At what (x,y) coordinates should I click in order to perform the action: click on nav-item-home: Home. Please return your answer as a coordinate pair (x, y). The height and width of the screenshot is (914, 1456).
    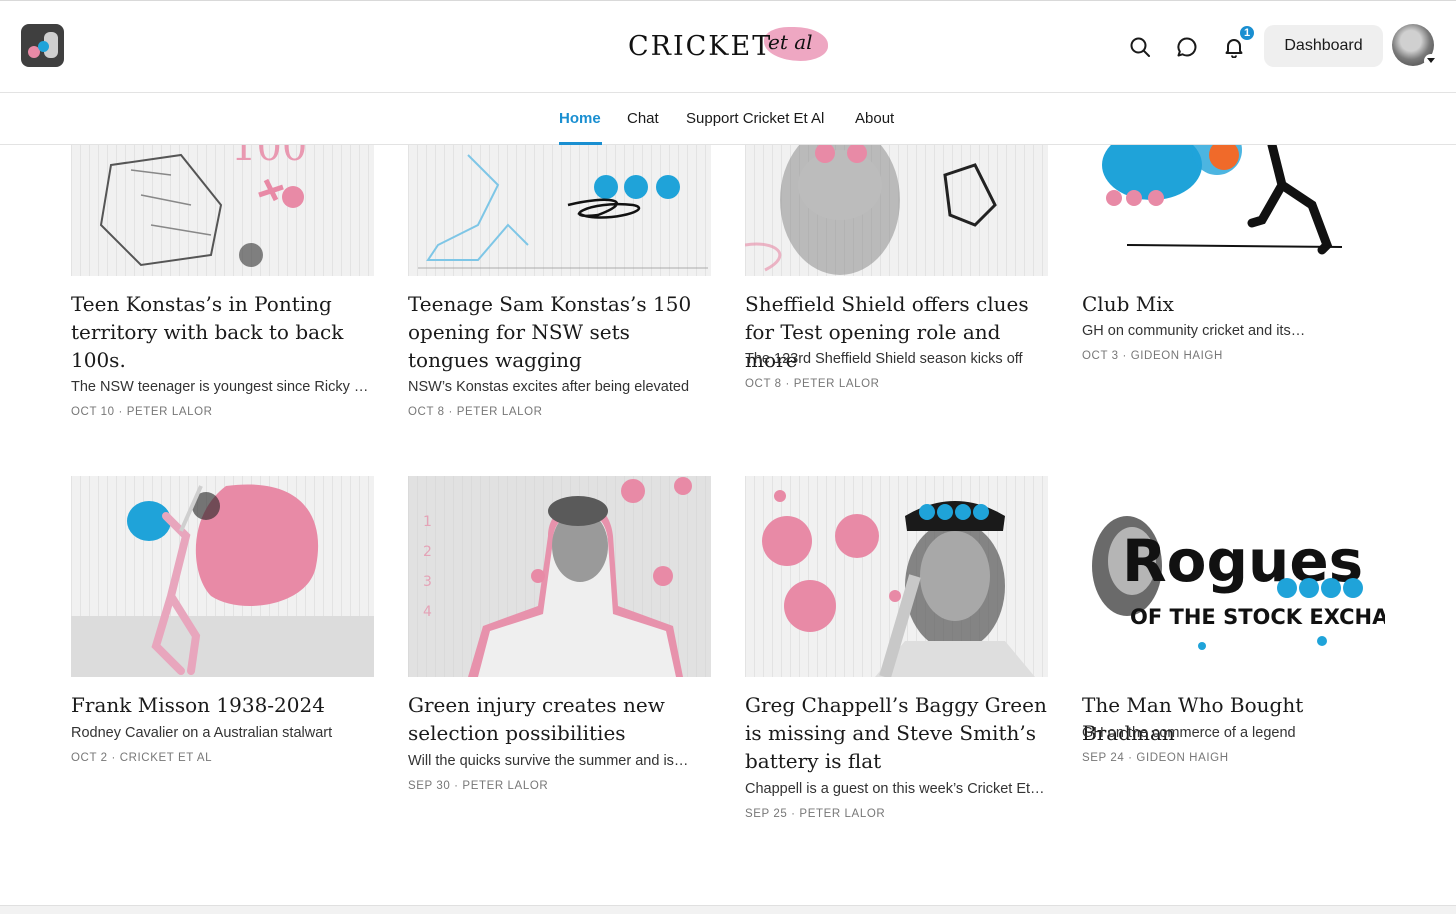
    Looking at the image, I should click on (580, 118).